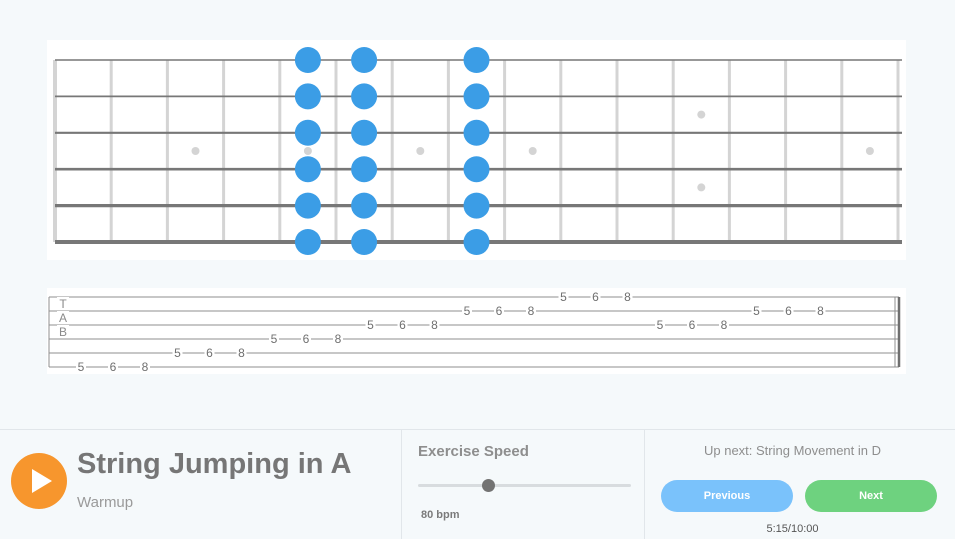 The height and width of the screenshot is (539, 955). Describe the element at coordinates (871, 496) in the screenshot. I see `next-button: Next` at that location.